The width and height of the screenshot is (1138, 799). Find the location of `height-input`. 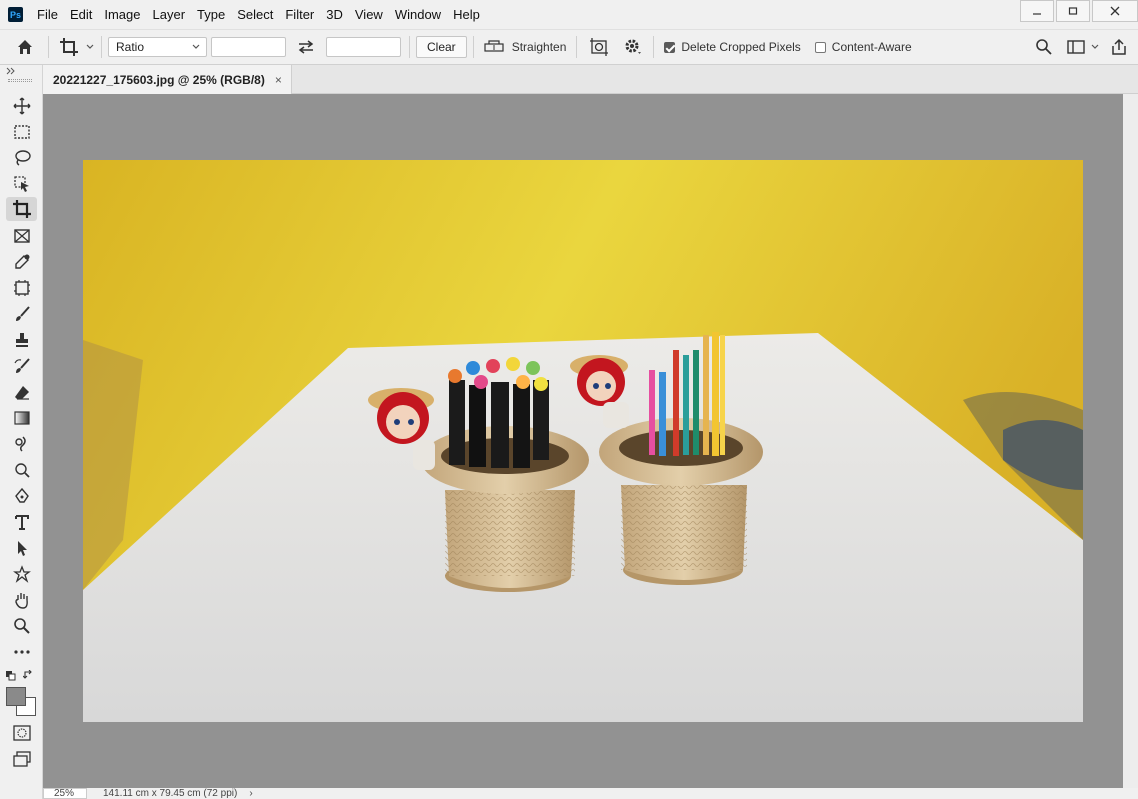

height-input is located at coordinates (363, 47).